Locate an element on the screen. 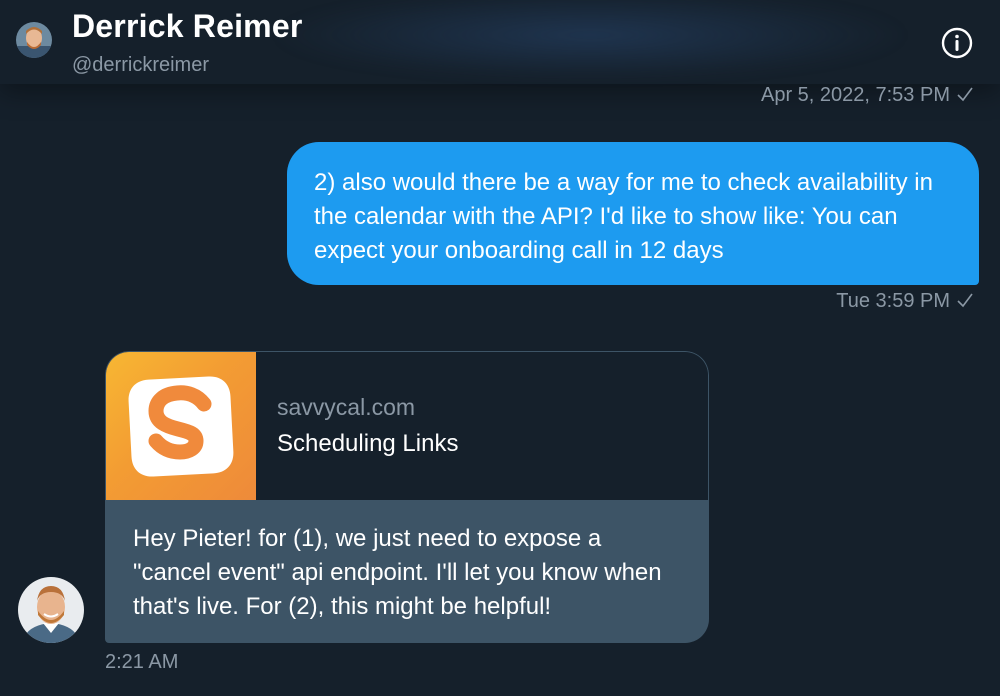  link-title: Scheduling Links is located at coordinates (368, 443).